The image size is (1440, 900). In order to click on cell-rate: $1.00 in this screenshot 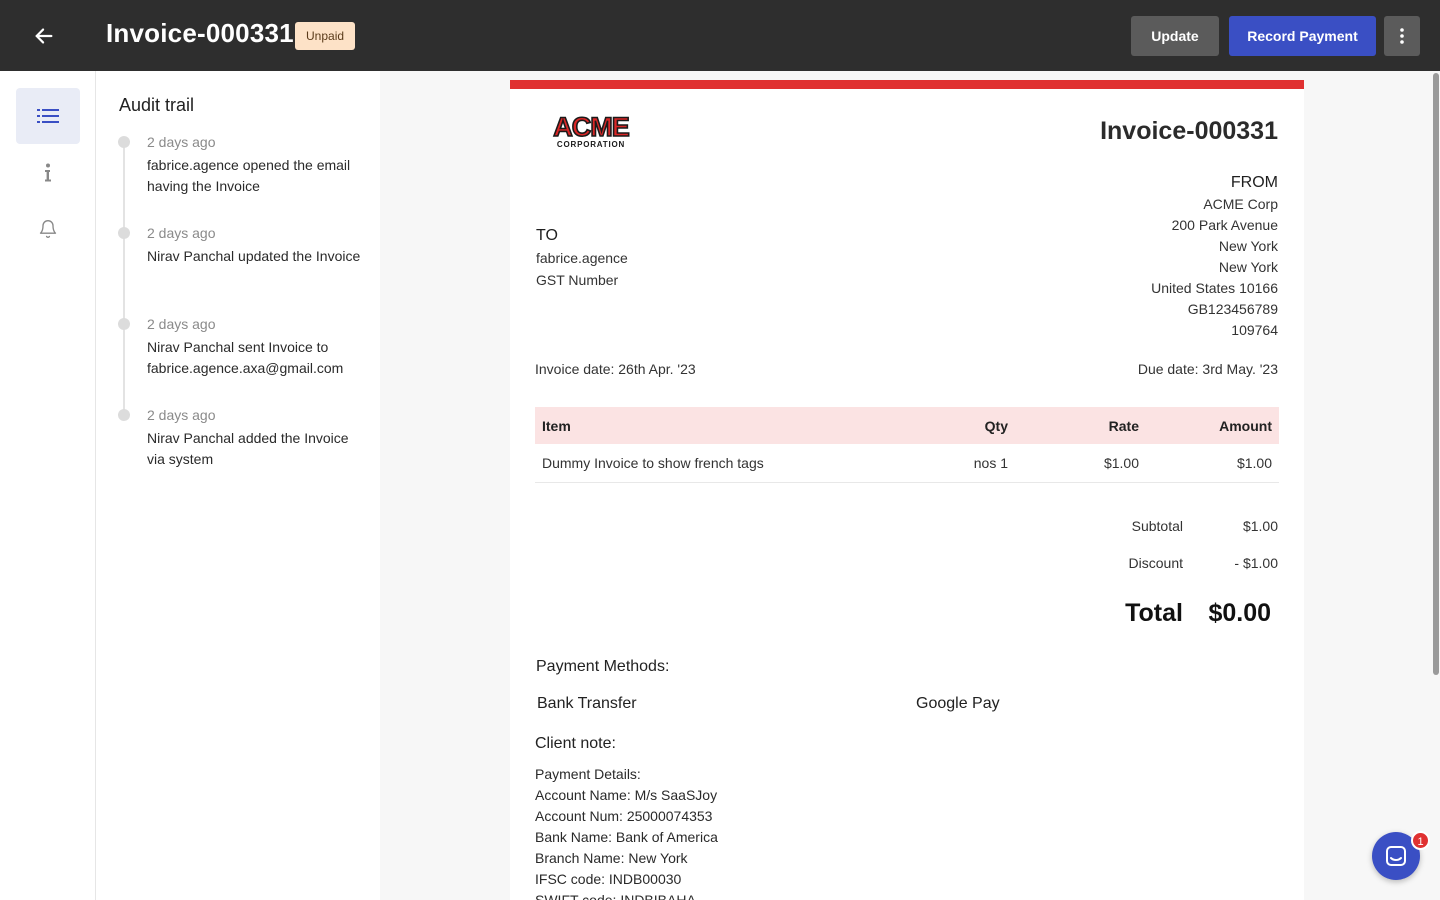, I will do `click(1080, 463)`.